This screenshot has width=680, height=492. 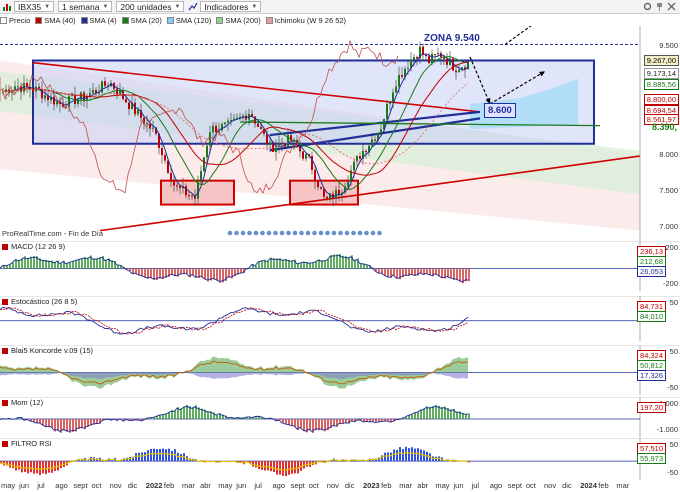 I want to click on macd-pane, so click(x=340, y=266).